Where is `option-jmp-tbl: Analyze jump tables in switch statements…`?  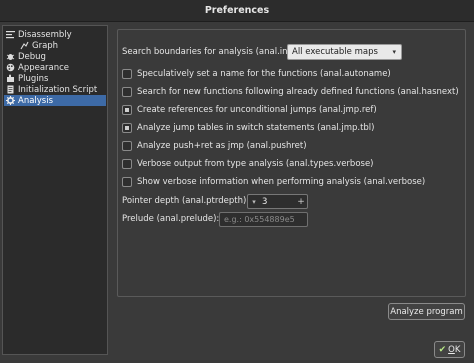
option-jmp-tbl: Analyze jump tables in switch statements… is located at coordinates (248, 128).